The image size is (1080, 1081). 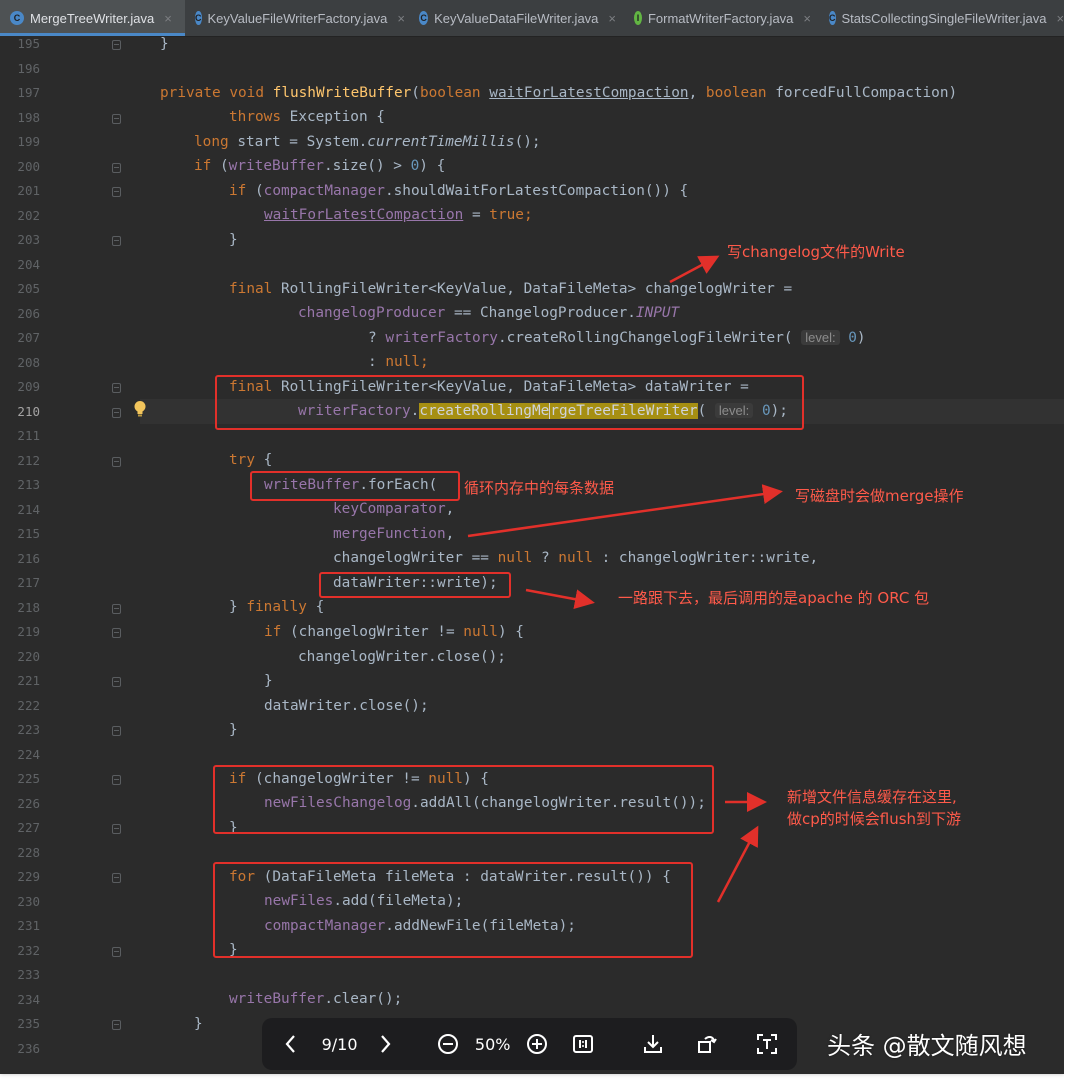 I want to click on arrow-changelog, so click(x=694, y=269).